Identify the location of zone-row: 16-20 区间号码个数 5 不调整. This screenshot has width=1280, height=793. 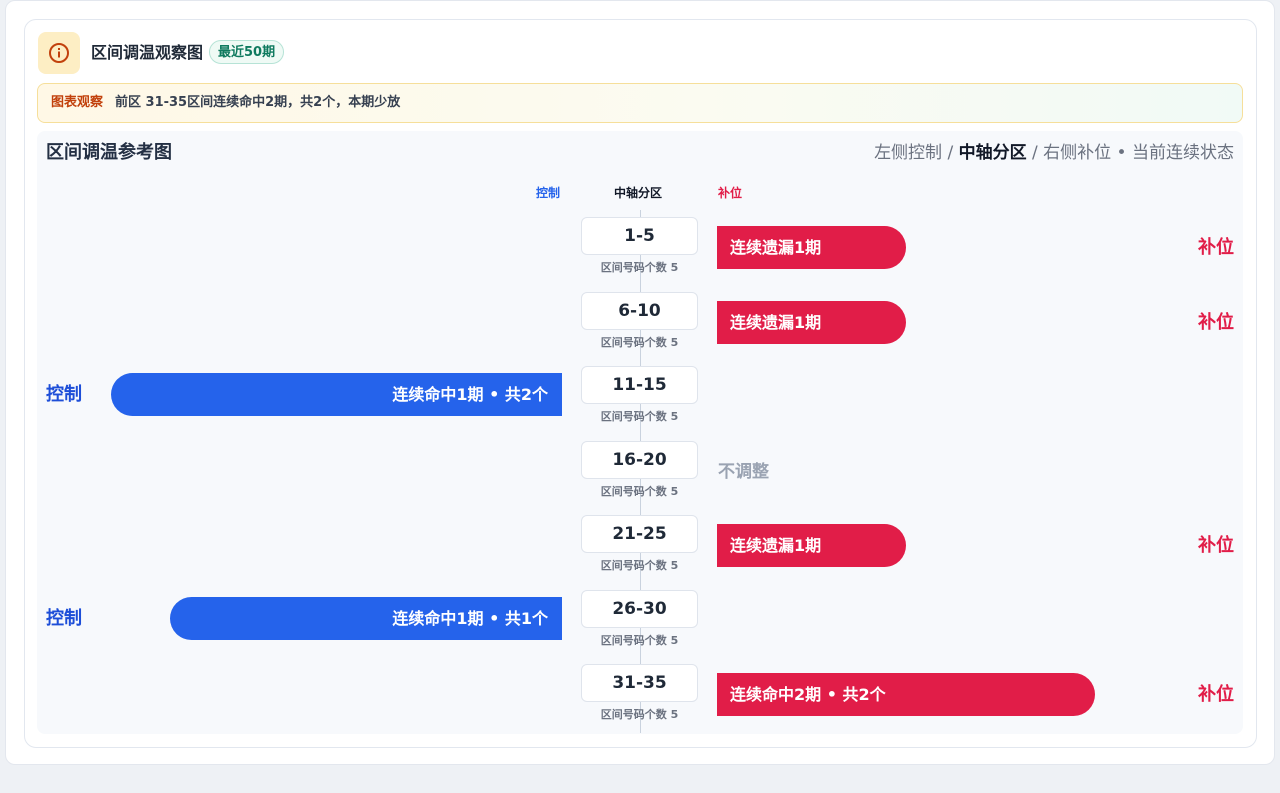
(640, 477).